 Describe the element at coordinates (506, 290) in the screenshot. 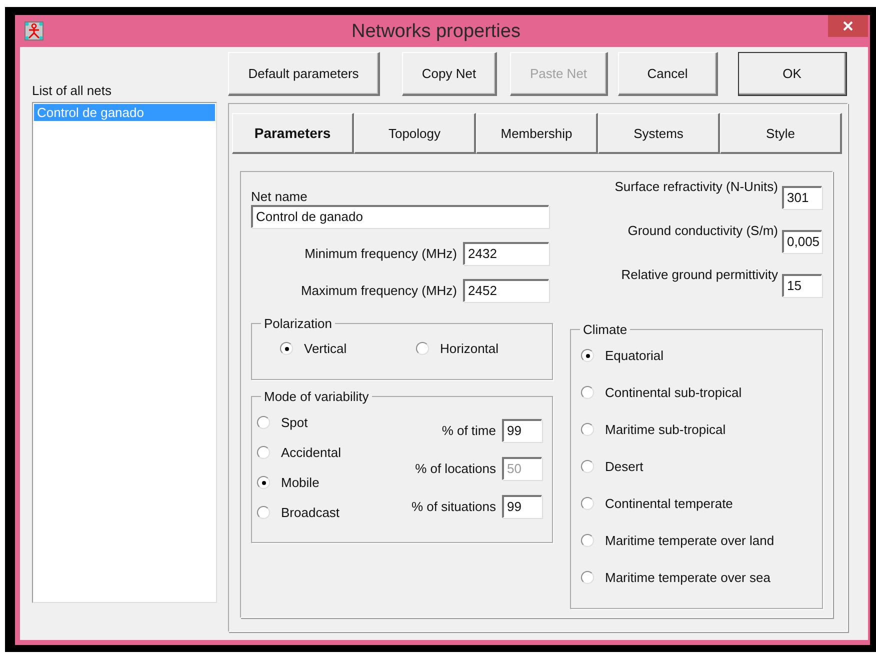

I see `input-field: 2452` at that location.